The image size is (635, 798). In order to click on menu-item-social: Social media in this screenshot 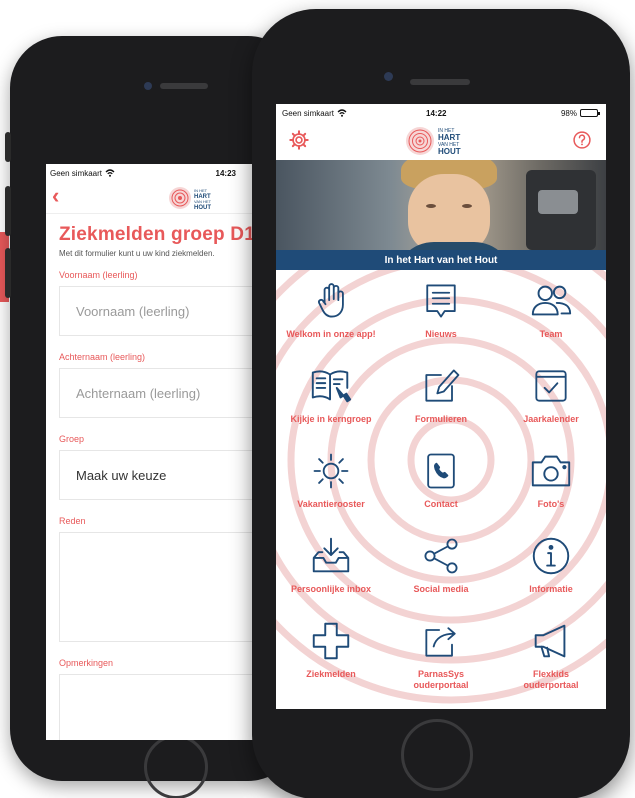, I will do `click(441, 573)`.